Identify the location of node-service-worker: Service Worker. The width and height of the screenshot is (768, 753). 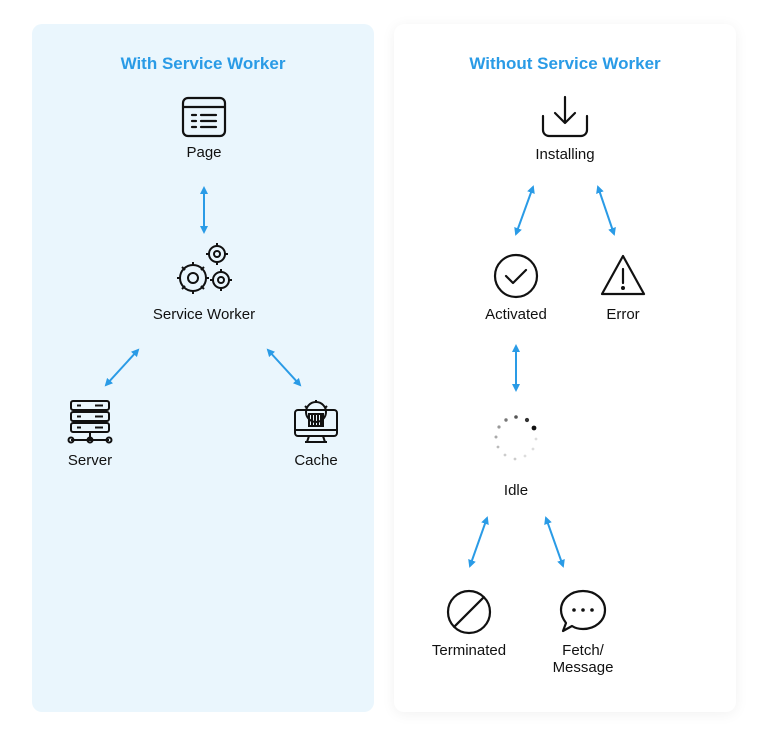
(204, 281).